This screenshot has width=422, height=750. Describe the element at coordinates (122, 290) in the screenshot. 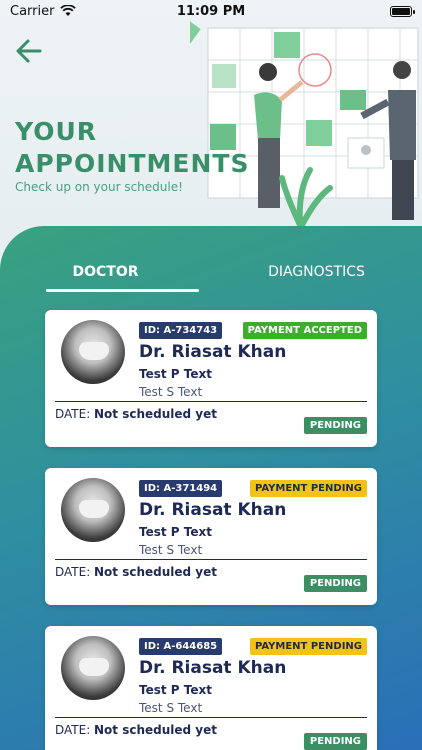

I see `active-tab-indicator` at that location.